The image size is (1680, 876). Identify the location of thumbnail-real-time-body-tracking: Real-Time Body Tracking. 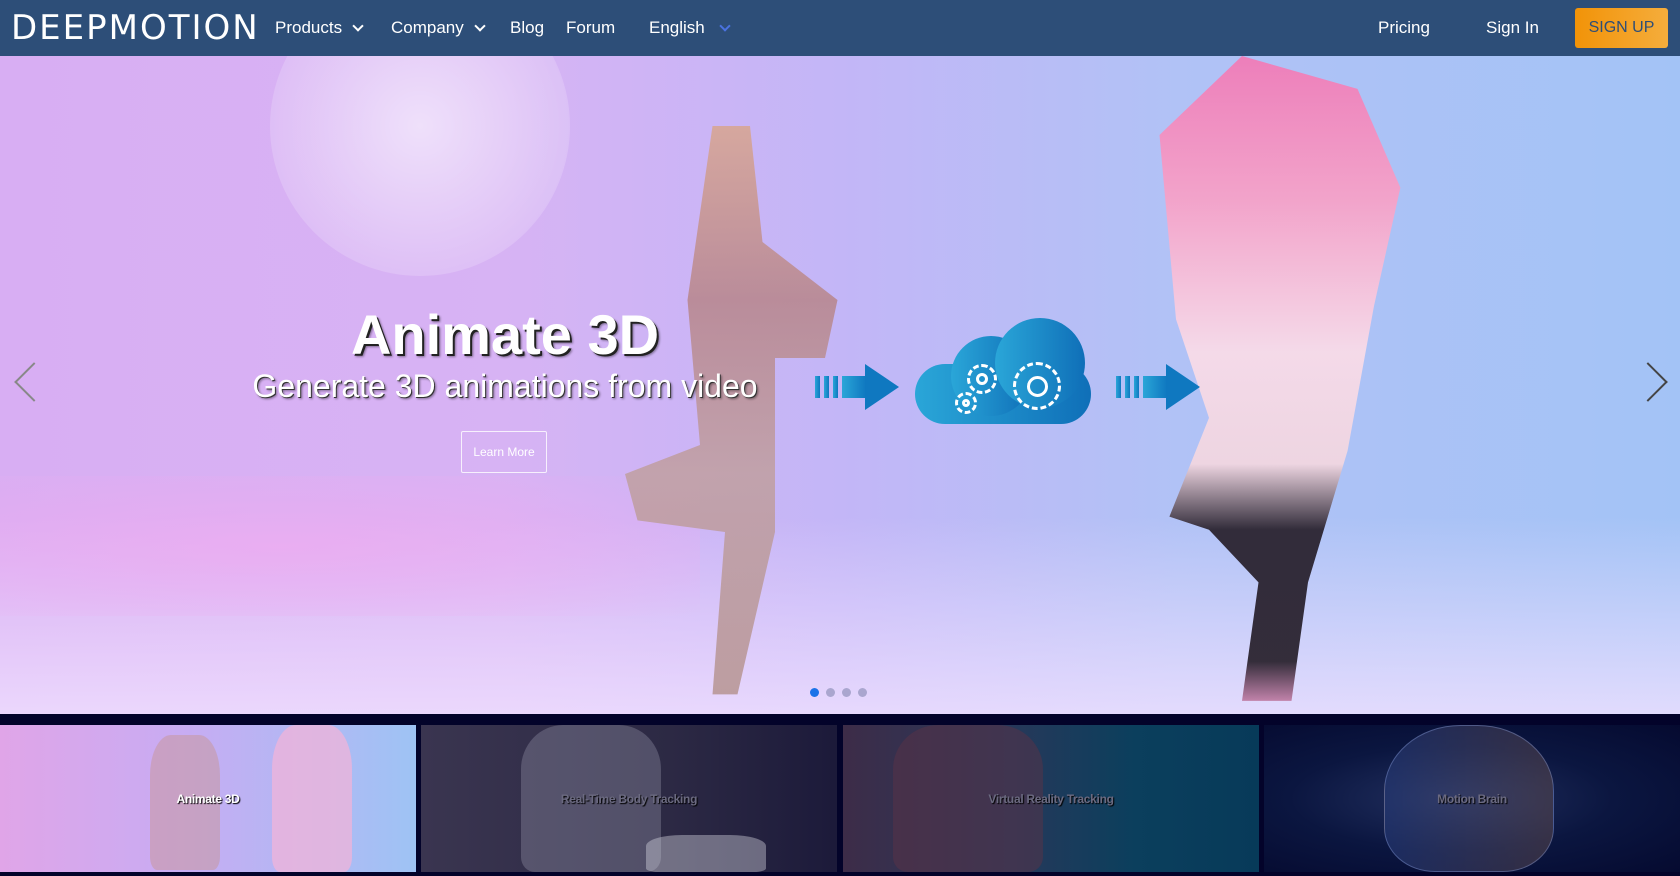
(629, 798).